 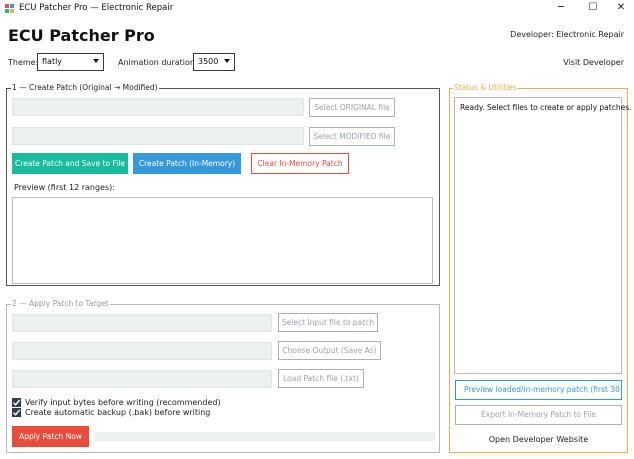 What do you see at coordinates (352, 107) in the screenshot?
I see `select-original-button: Select ORIGINAL file` at bounding box center [352, 107].